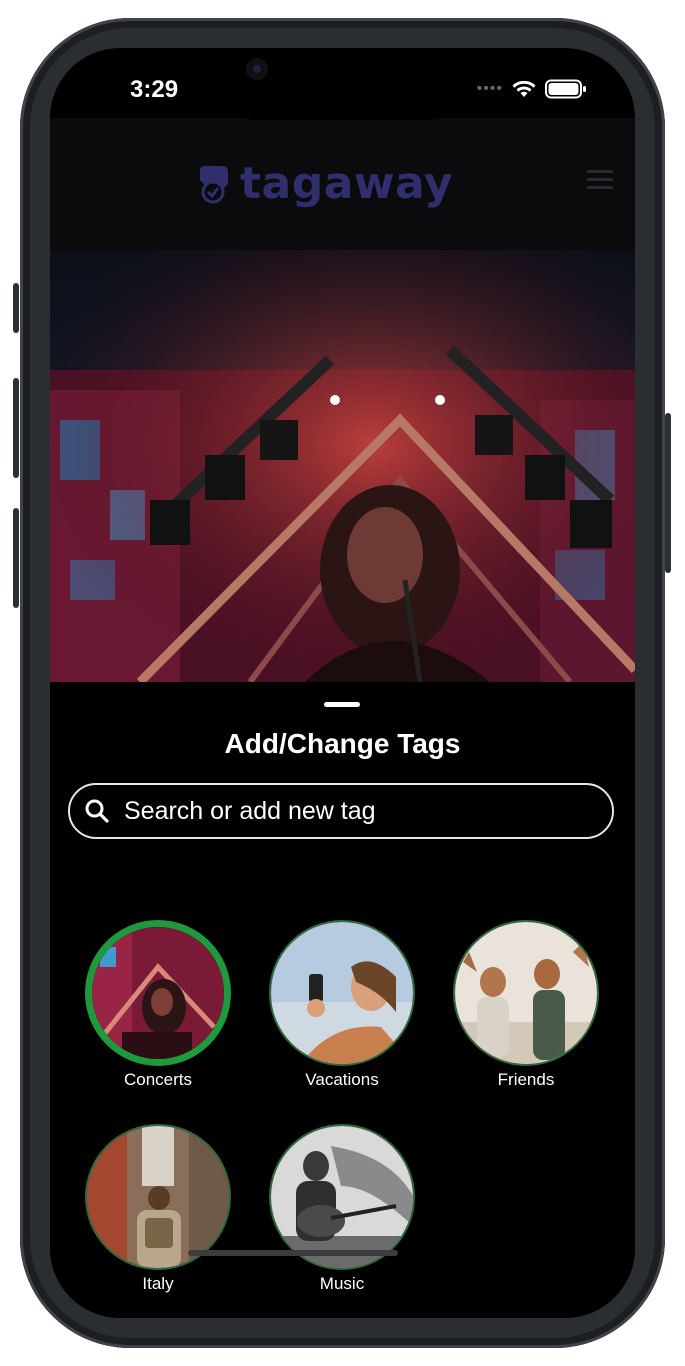 The image size is (685, 1366). I want to click on tag-label: Concerts, so click(158, 1079).